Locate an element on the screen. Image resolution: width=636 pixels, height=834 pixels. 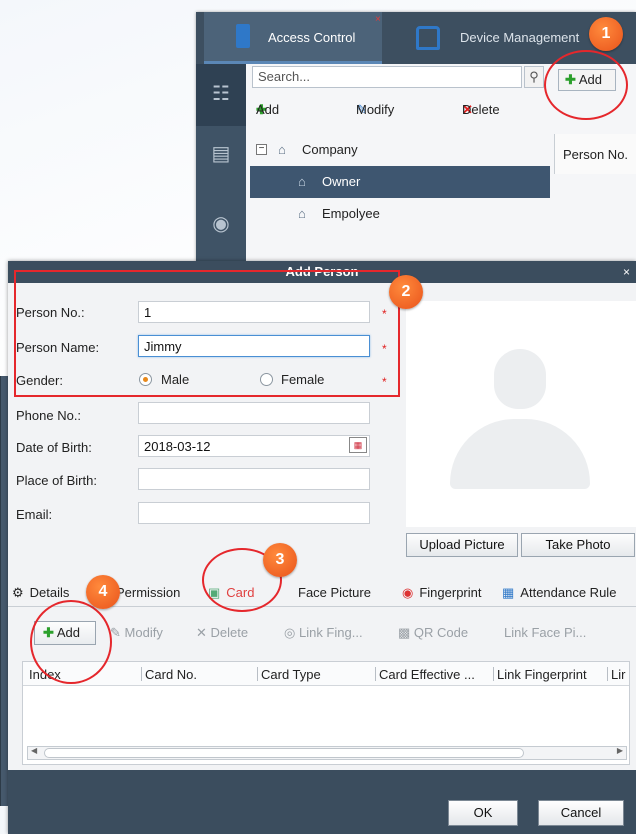
tab-face-picture: Face Picture is located at coordinates (334, 592).